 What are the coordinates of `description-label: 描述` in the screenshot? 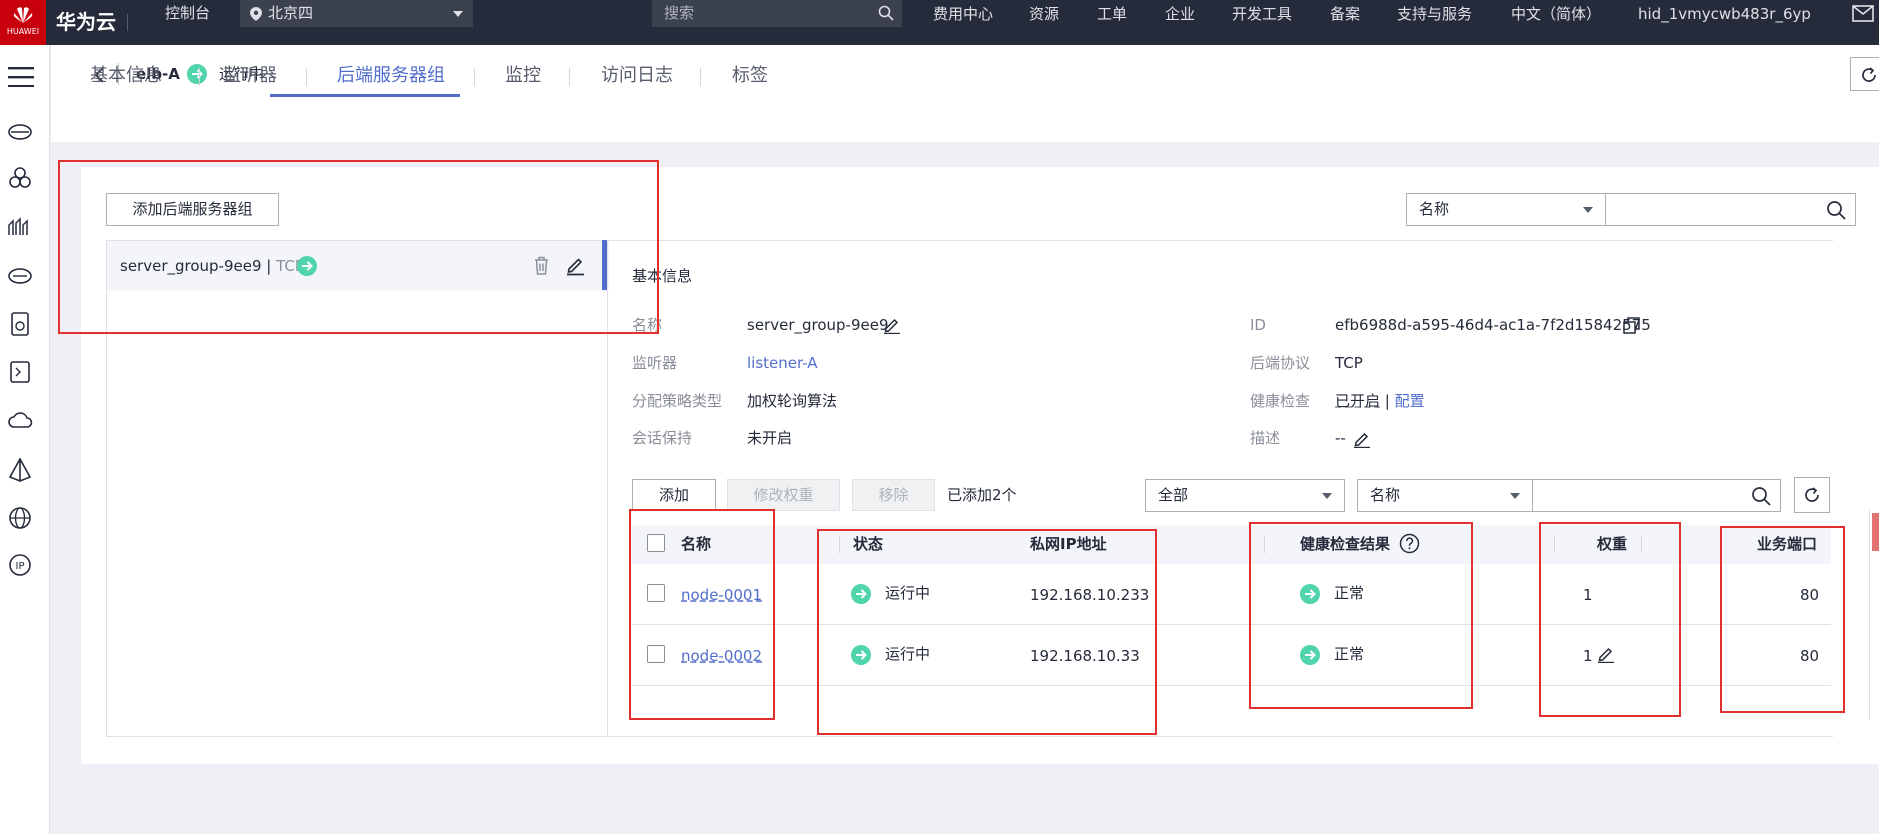 It's located at (1265, 438).